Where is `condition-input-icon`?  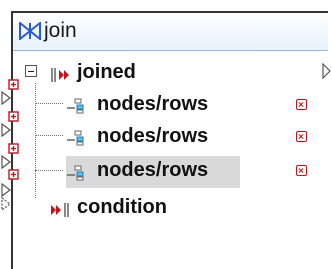
condition-input-icon is located at coordinates (60, 210).